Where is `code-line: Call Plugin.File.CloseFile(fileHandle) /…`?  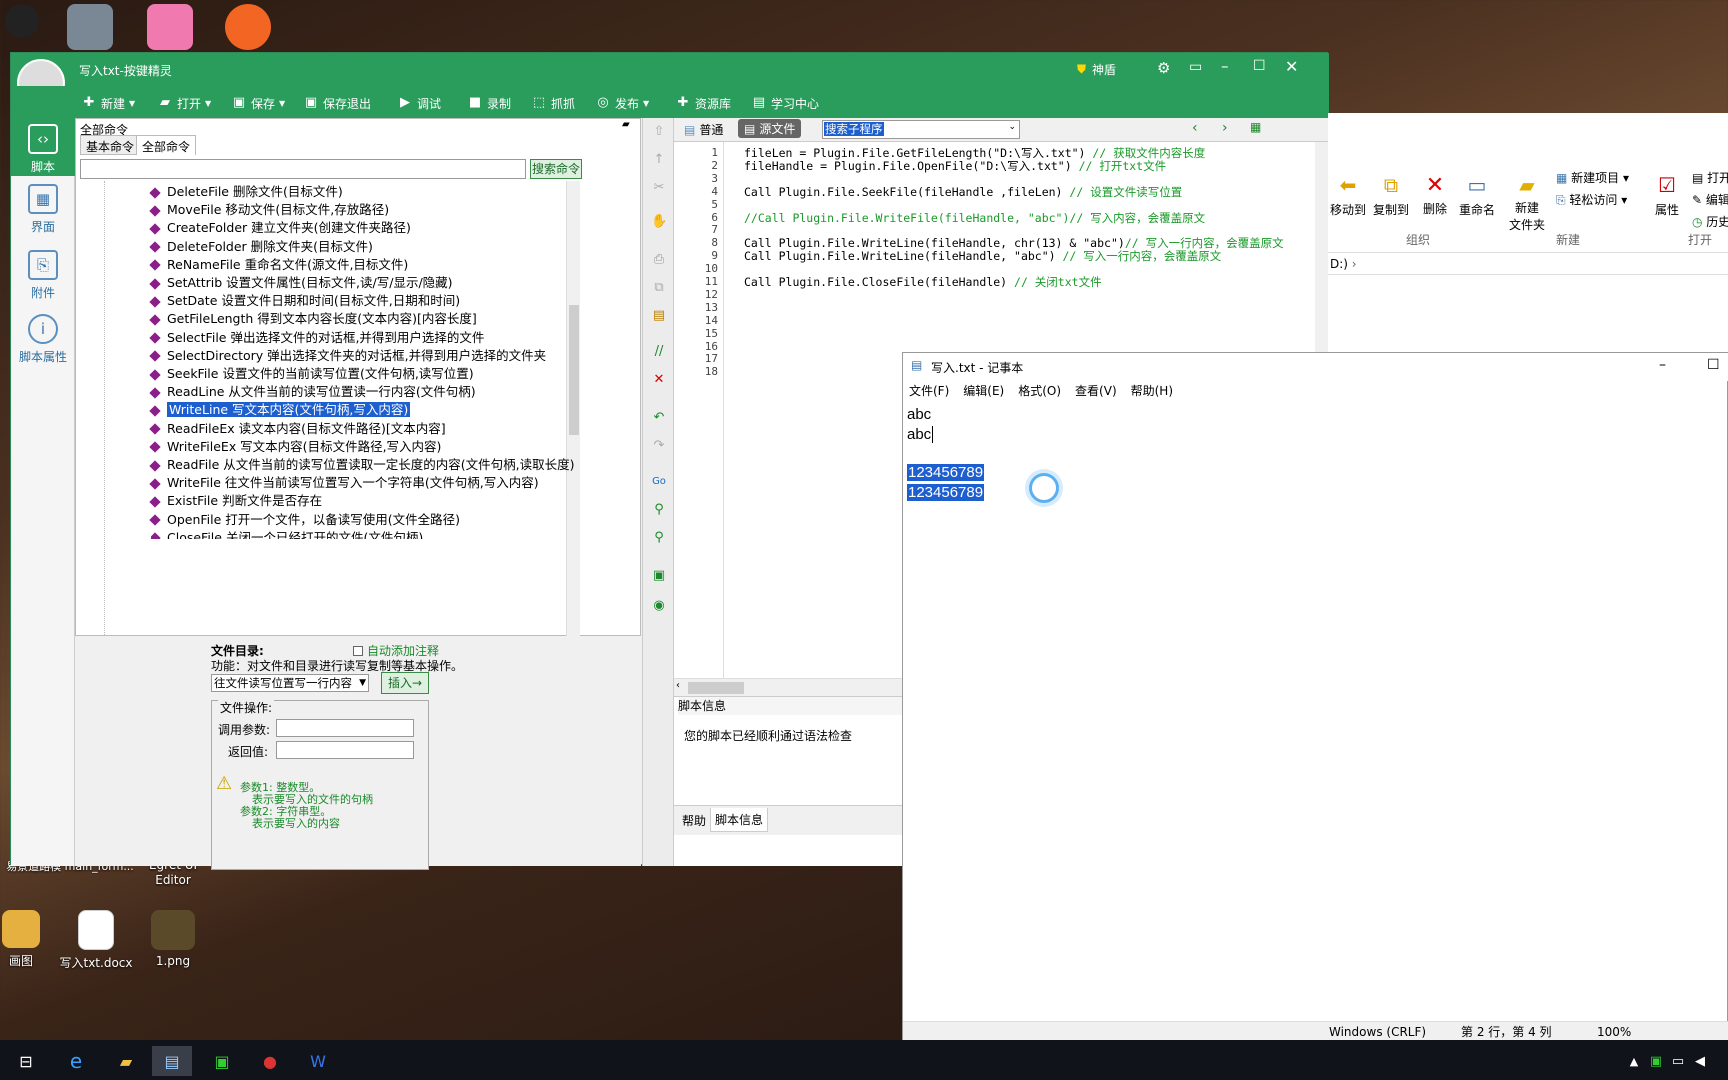 code-line: Call Plugin.File.CloseFile(fileHandle) /… is located at coordinates (923, 282).